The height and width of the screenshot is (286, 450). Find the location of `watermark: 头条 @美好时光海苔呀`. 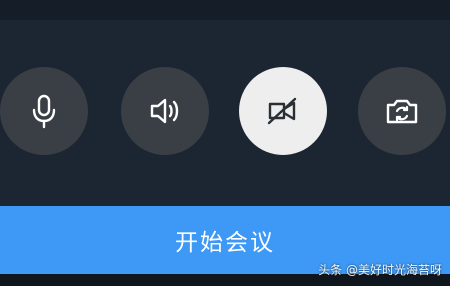

watermark: 头条 @美好时光海苔呀 is located at coordinates (380, 270).